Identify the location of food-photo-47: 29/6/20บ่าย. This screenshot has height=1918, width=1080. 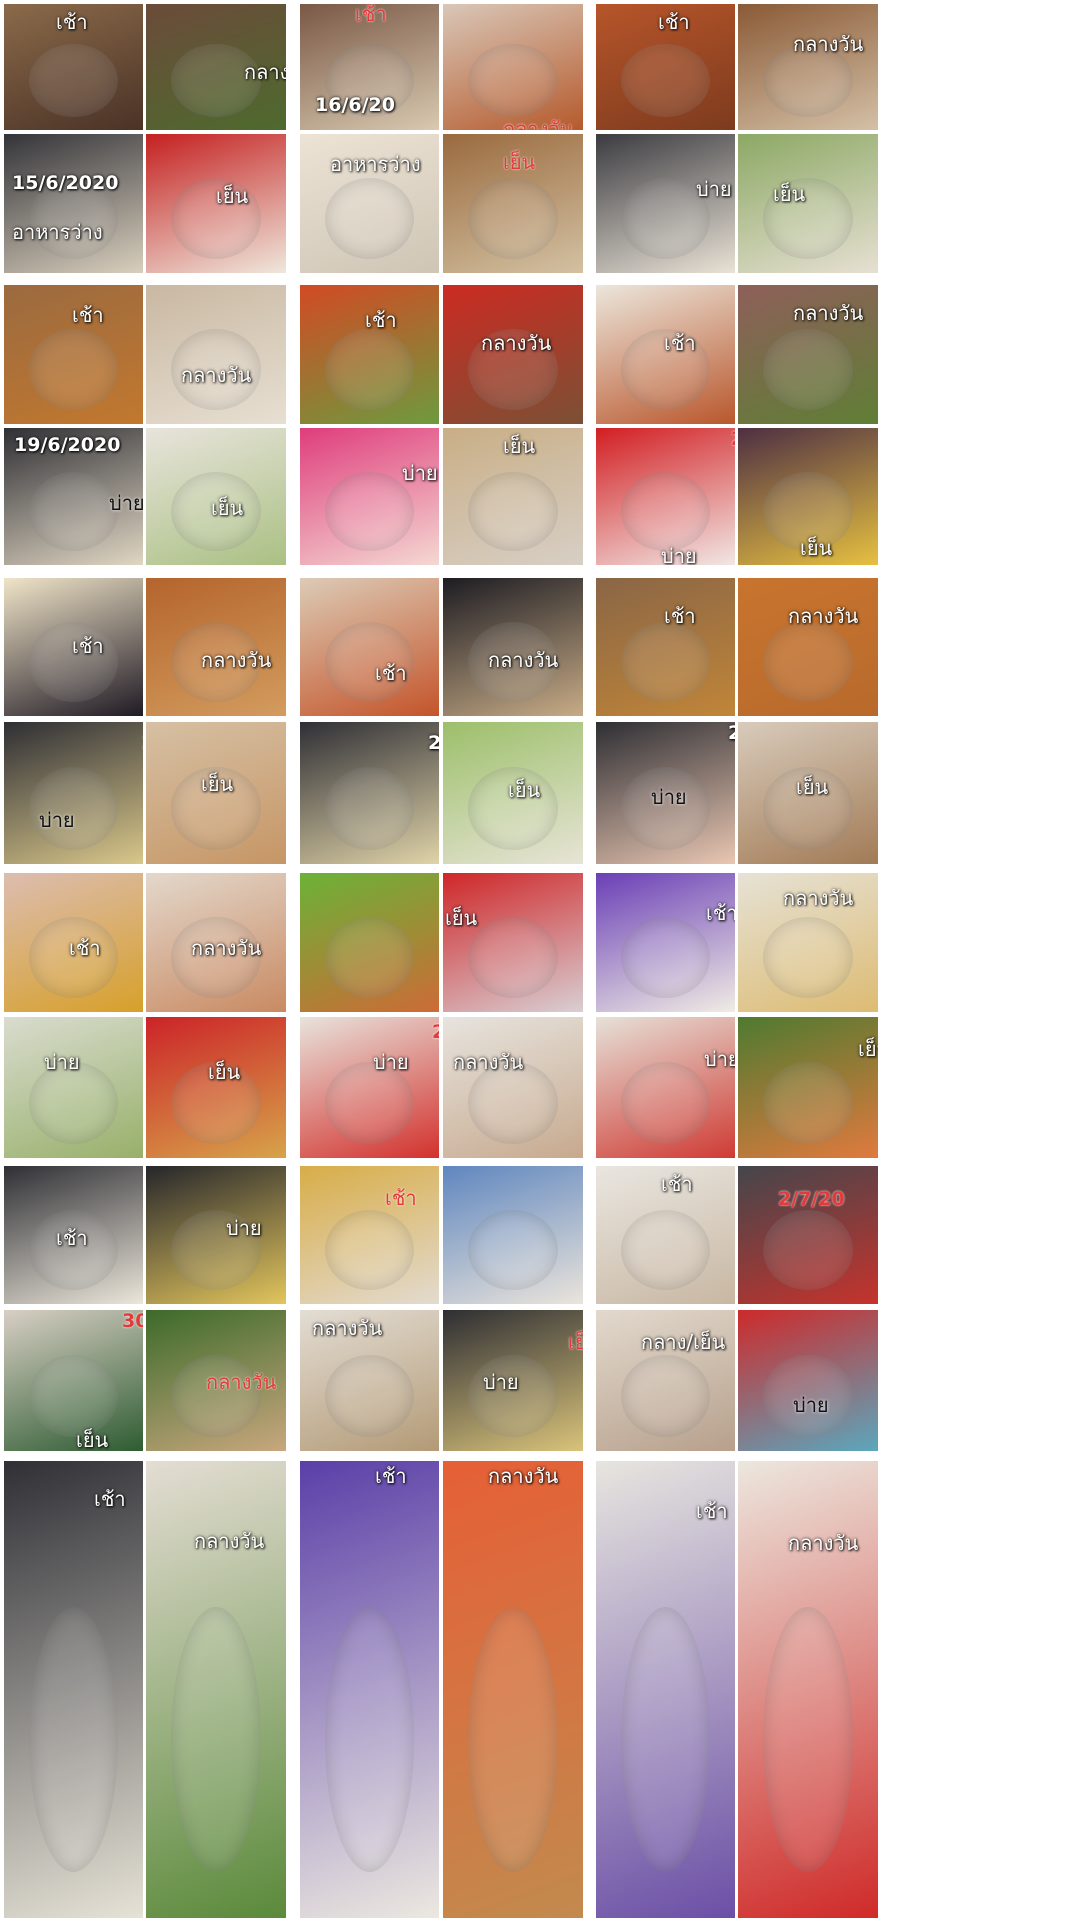
(665, 1087).